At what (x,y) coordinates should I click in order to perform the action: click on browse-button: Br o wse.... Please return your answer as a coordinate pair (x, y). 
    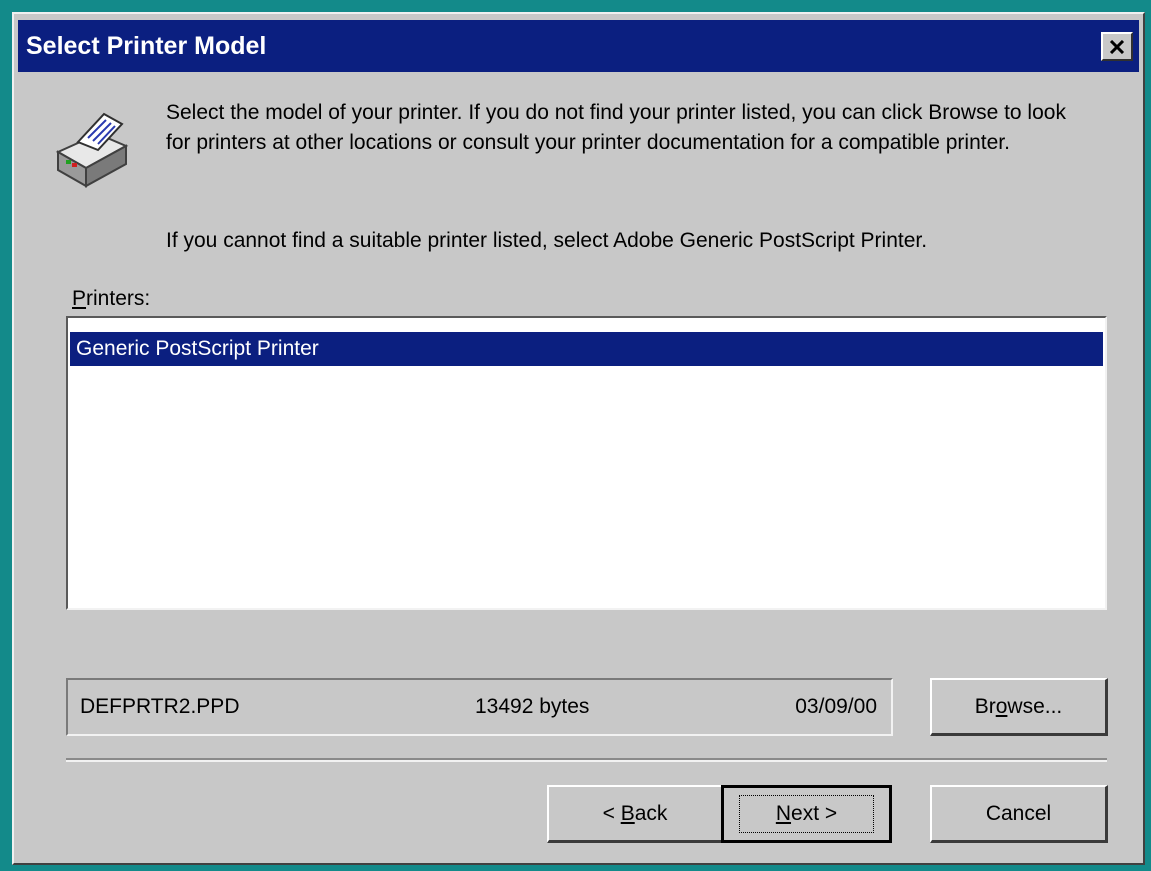
    Looking at the image, I should click on (1019, 707).